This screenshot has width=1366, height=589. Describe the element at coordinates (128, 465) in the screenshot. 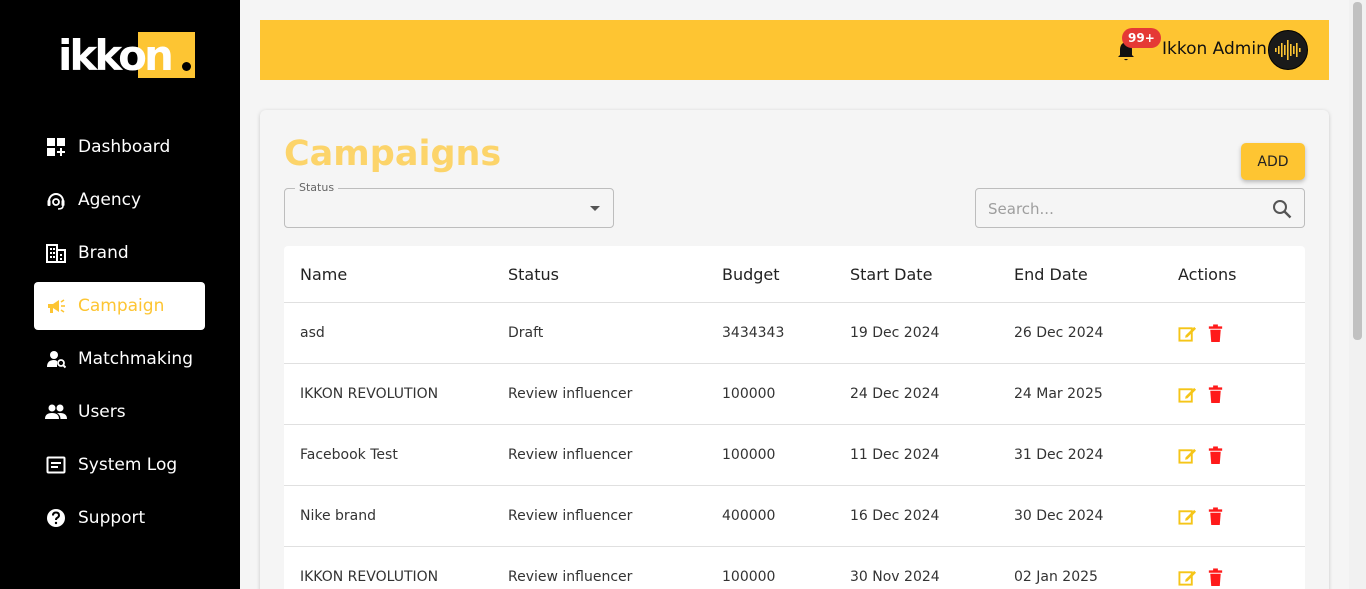

I see `sidebar-item-label: System Log` at that location.